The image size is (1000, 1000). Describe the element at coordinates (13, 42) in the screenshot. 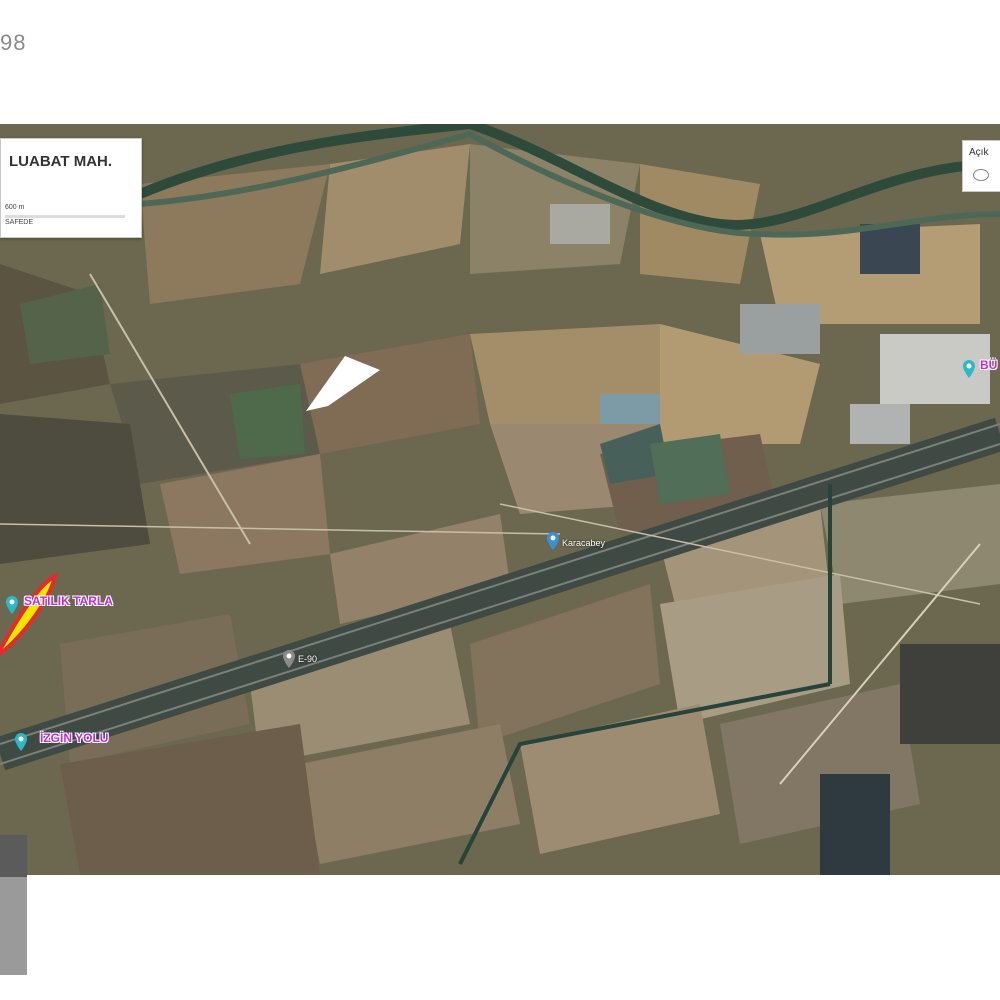

I see `page-number: 98` at that location.